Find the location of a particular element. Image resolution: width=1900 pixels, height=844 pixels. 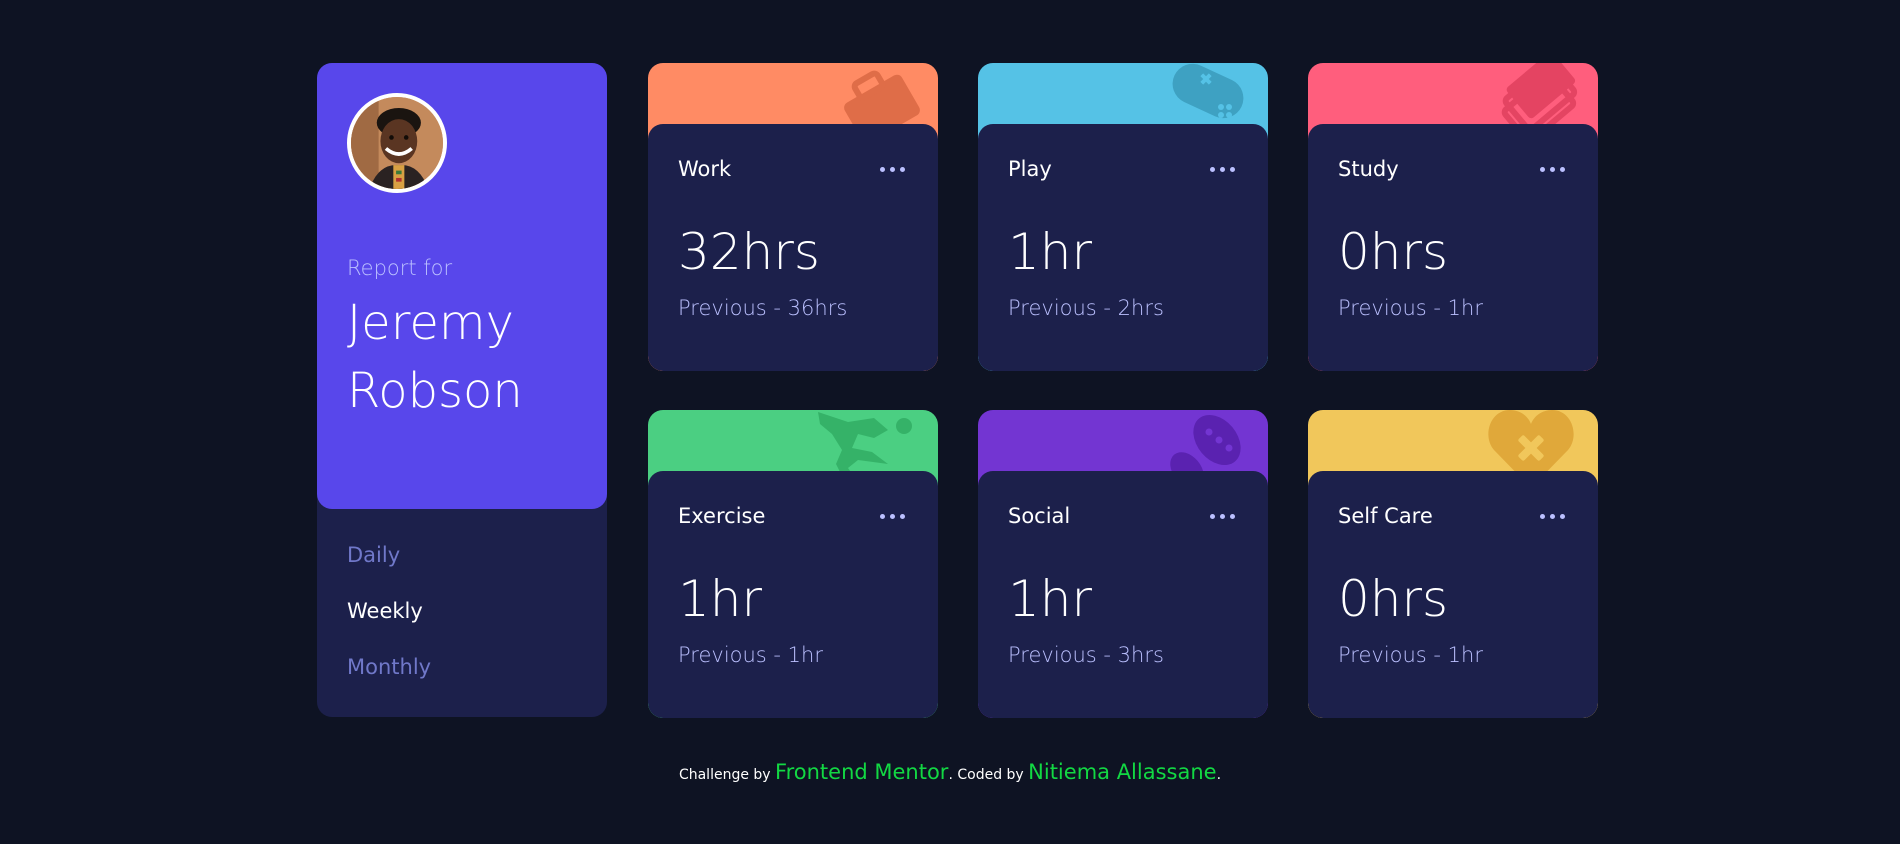

activity-card-exercise: Exercise 1hr Previous - 1hr is located at coordinates (793, 564).